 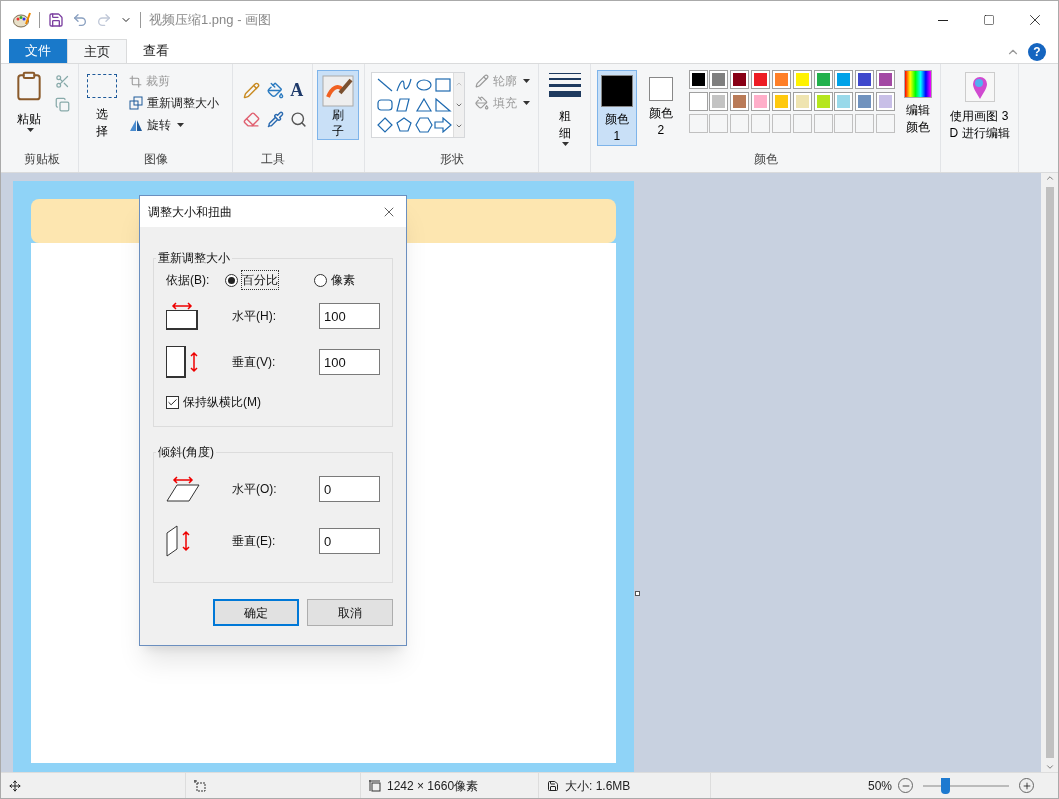 What do you see at coordinates (273, 402) in the screenshot?
I see `keep-ratio-checkbox: 保持纵横比(M)` at bounding box center [273, 402].